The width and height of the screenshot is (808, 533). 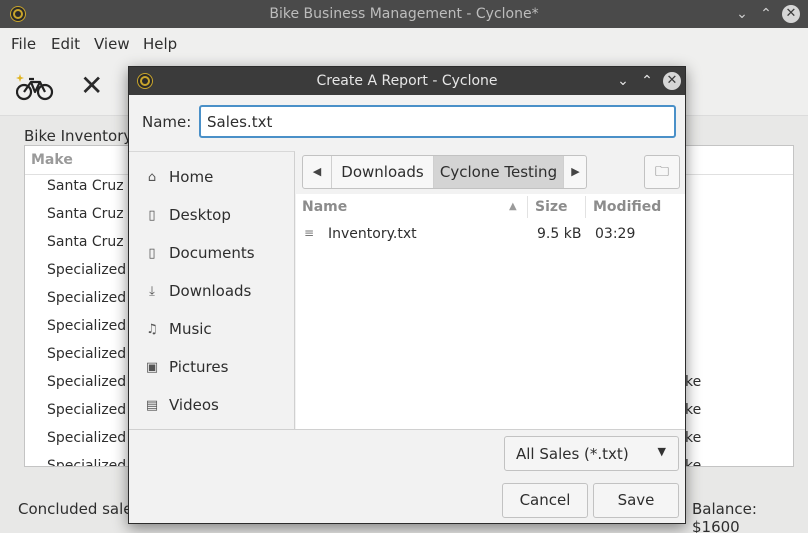 I want to click on main-window-title: Bike Business Management - Cyclone*, so click(x=404, y=14).